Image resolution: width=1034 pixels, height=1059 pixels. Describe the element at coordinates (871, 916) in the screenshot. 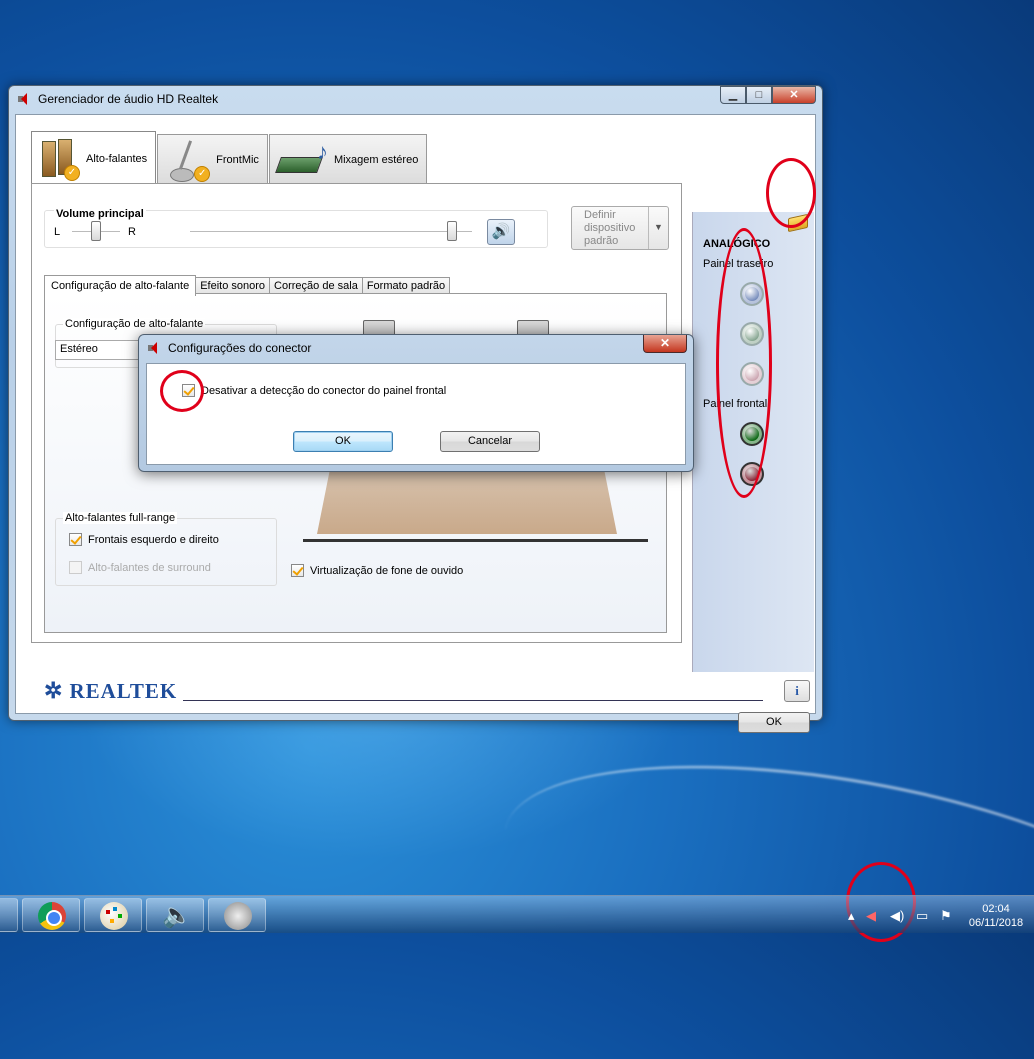

I see `mute-speaker-icon: ◀` at that location.